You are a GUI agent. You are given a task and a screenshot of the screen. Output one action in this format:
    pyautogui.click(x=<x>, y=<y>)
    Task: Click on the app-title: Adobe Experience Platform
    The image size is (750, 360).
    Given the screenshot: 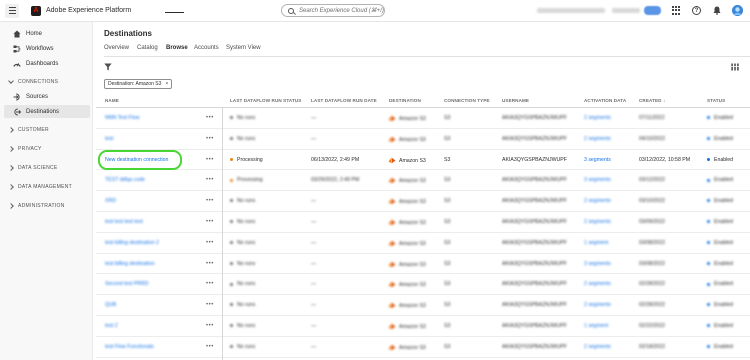 What is the action you would take?
    pyautogui.click(x=88, y=10)
    